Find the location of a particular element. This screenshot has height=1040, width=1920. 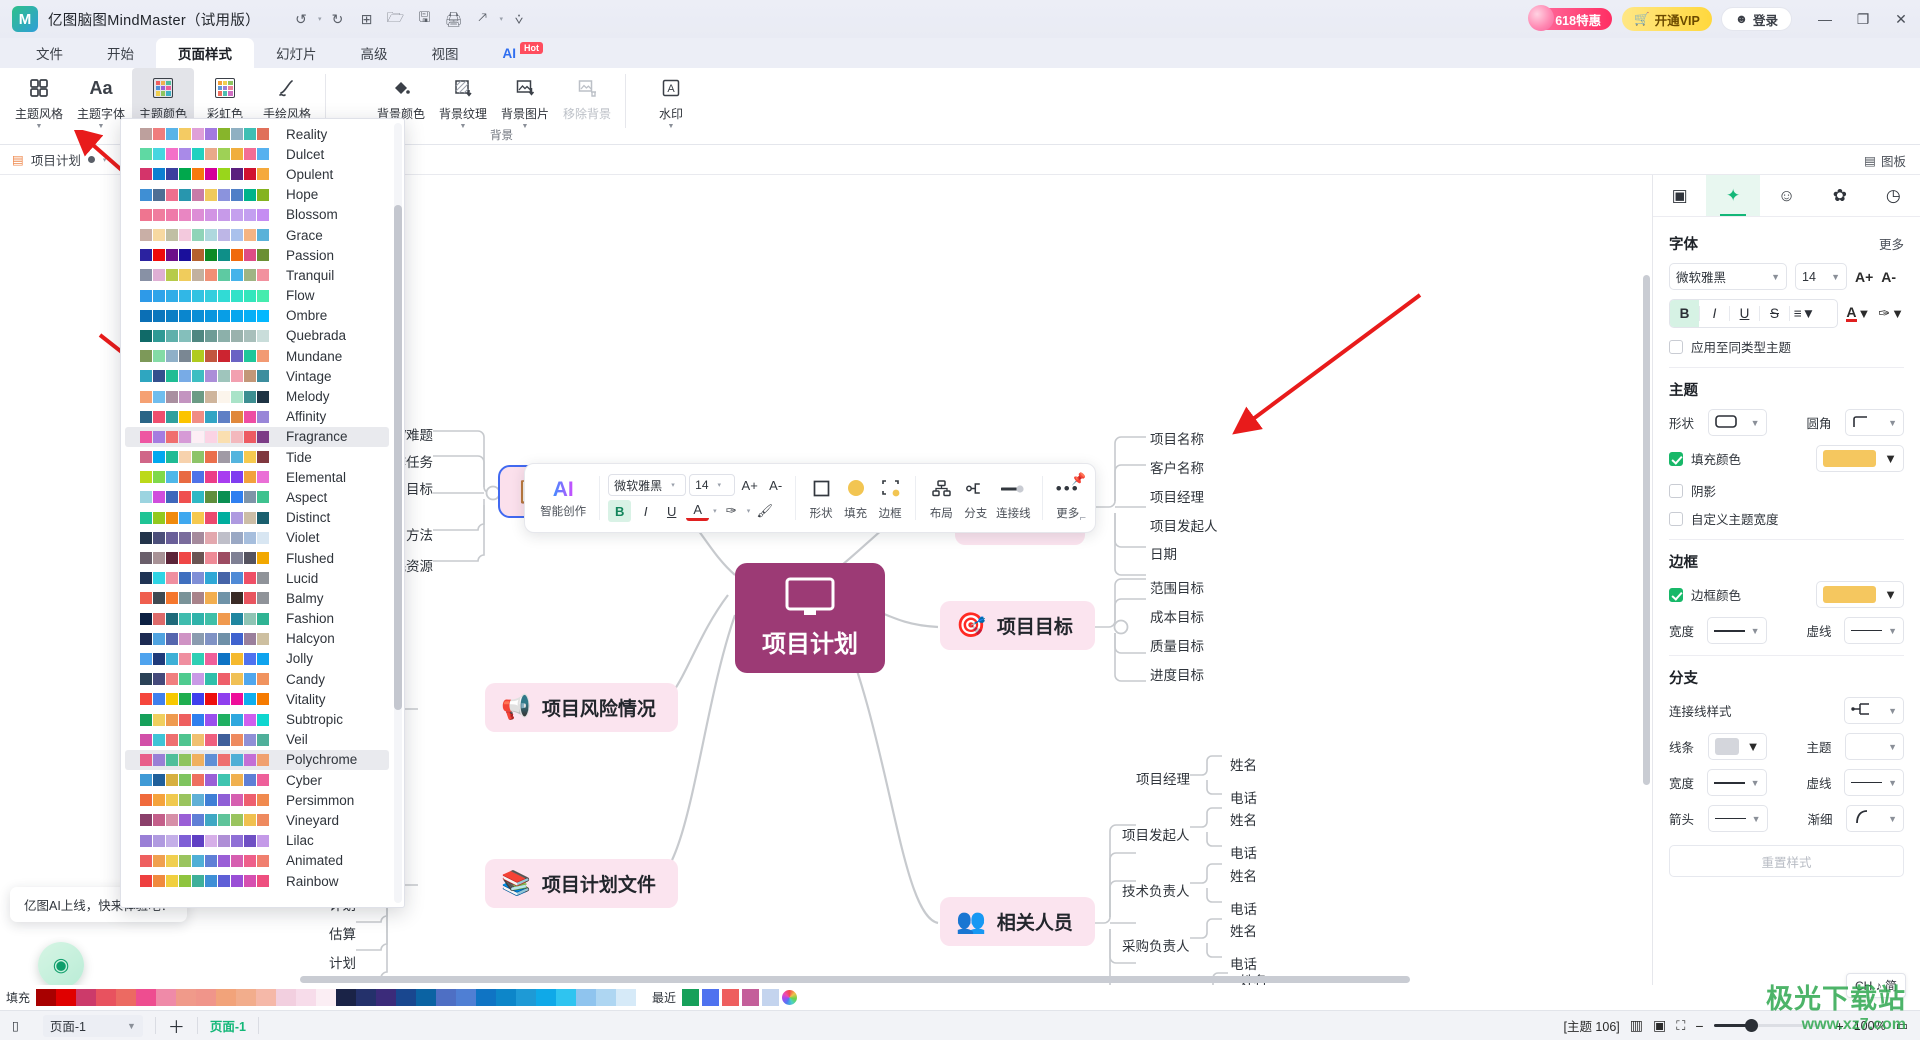

new-icon: ⊞ is located at coordinates (366, 19).